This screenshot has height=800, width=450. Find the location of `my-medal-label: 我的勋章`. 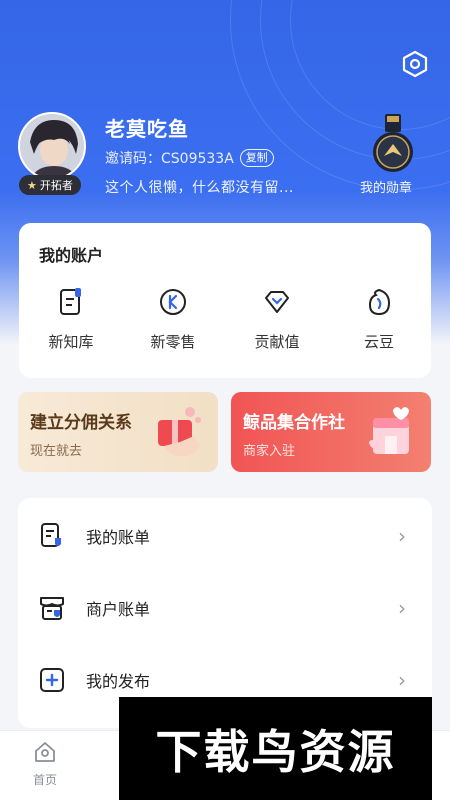

my-medal-label: 我的勋章 is located at coordinates (386, 188).